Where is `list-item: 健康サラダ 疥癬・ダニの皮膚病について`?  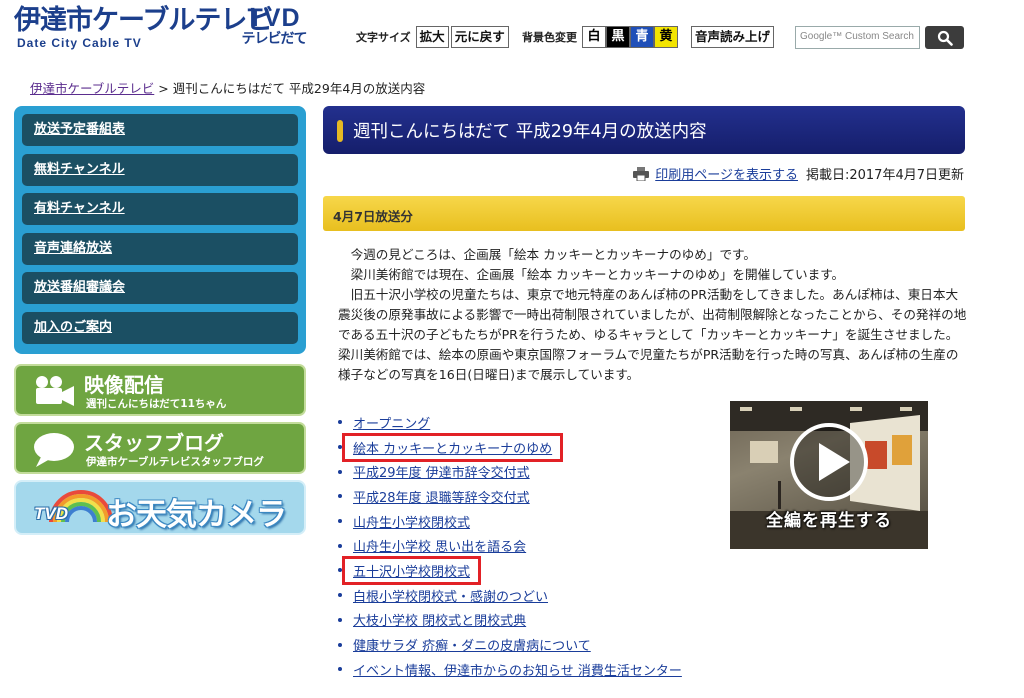 list-item: 健康サラダ 疥癬・ダニの皮膚病について is located at coordinates (510, 644).